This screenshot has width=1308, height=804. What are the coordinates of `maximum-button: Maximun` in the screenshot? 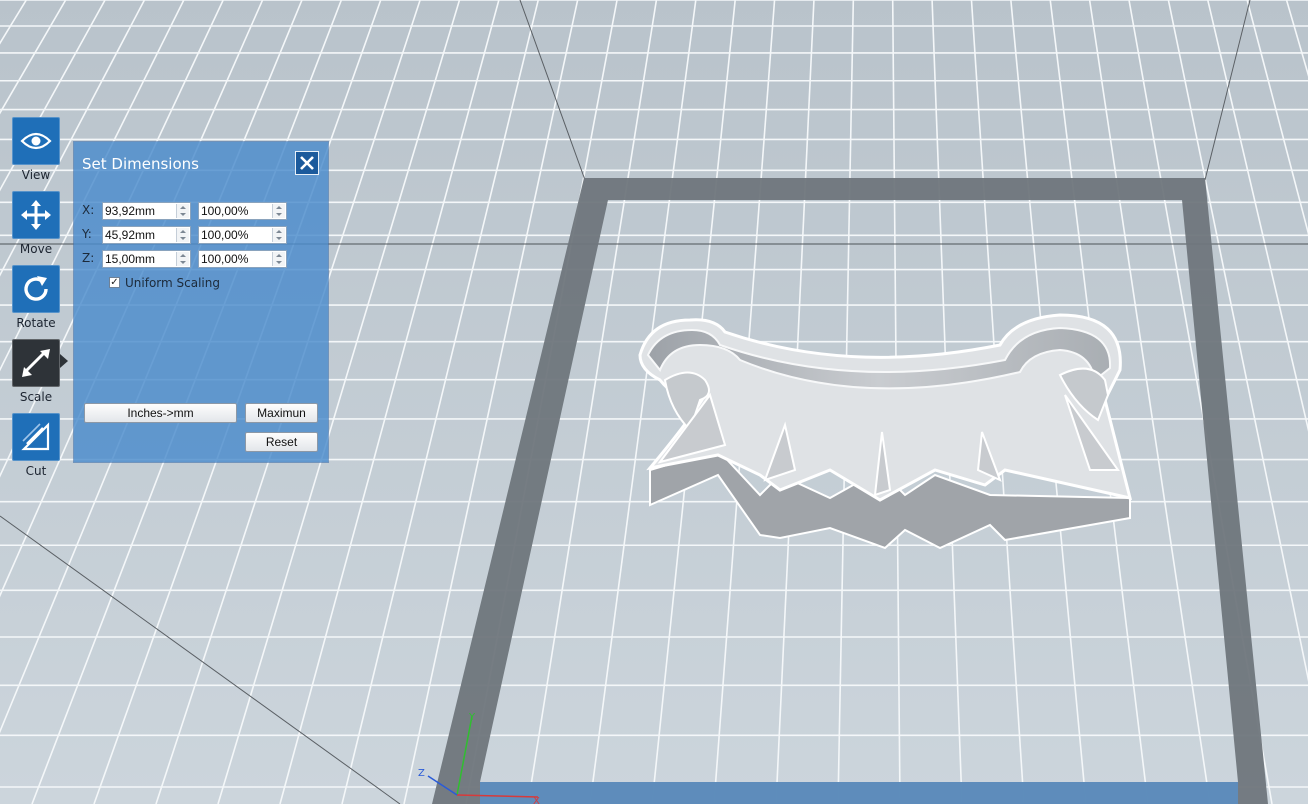 It's located at (281, 413).